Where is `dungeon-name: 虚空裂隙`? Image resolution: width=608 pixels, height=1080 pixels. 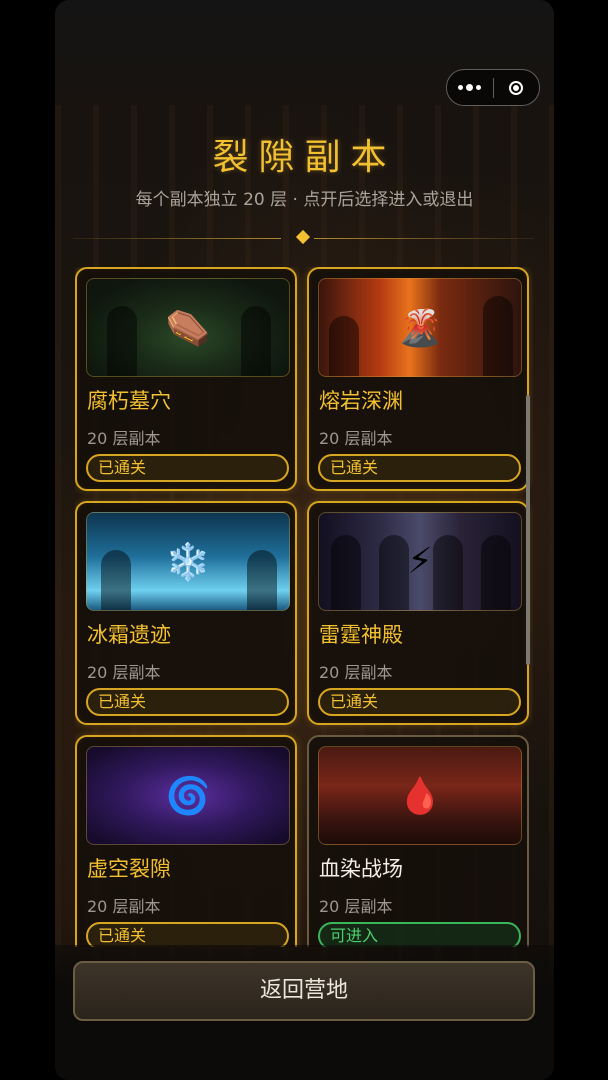
dungeon-name: 虚空裂隙 is located at coordinates (129, 869).